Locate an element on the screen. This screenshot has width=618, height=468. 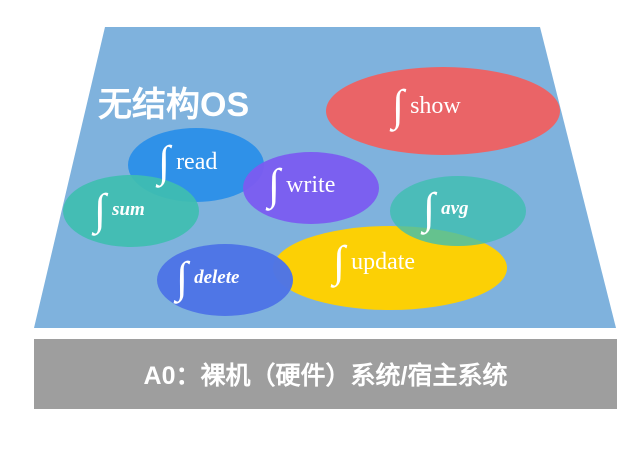
base-layer-label: A0：裸机（硬件）系统/宿主系统 is located at coordinates (325, 376).